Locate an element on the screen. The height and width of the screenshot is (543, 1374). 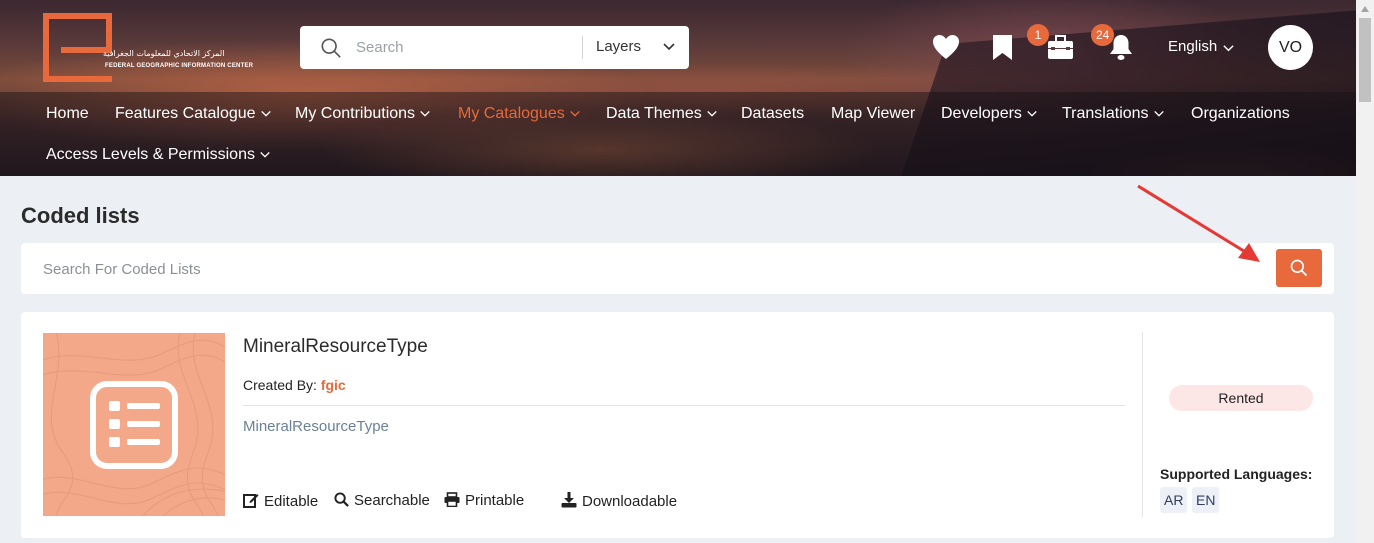
feature-printable: Printable is located at coordinates (484, 500).